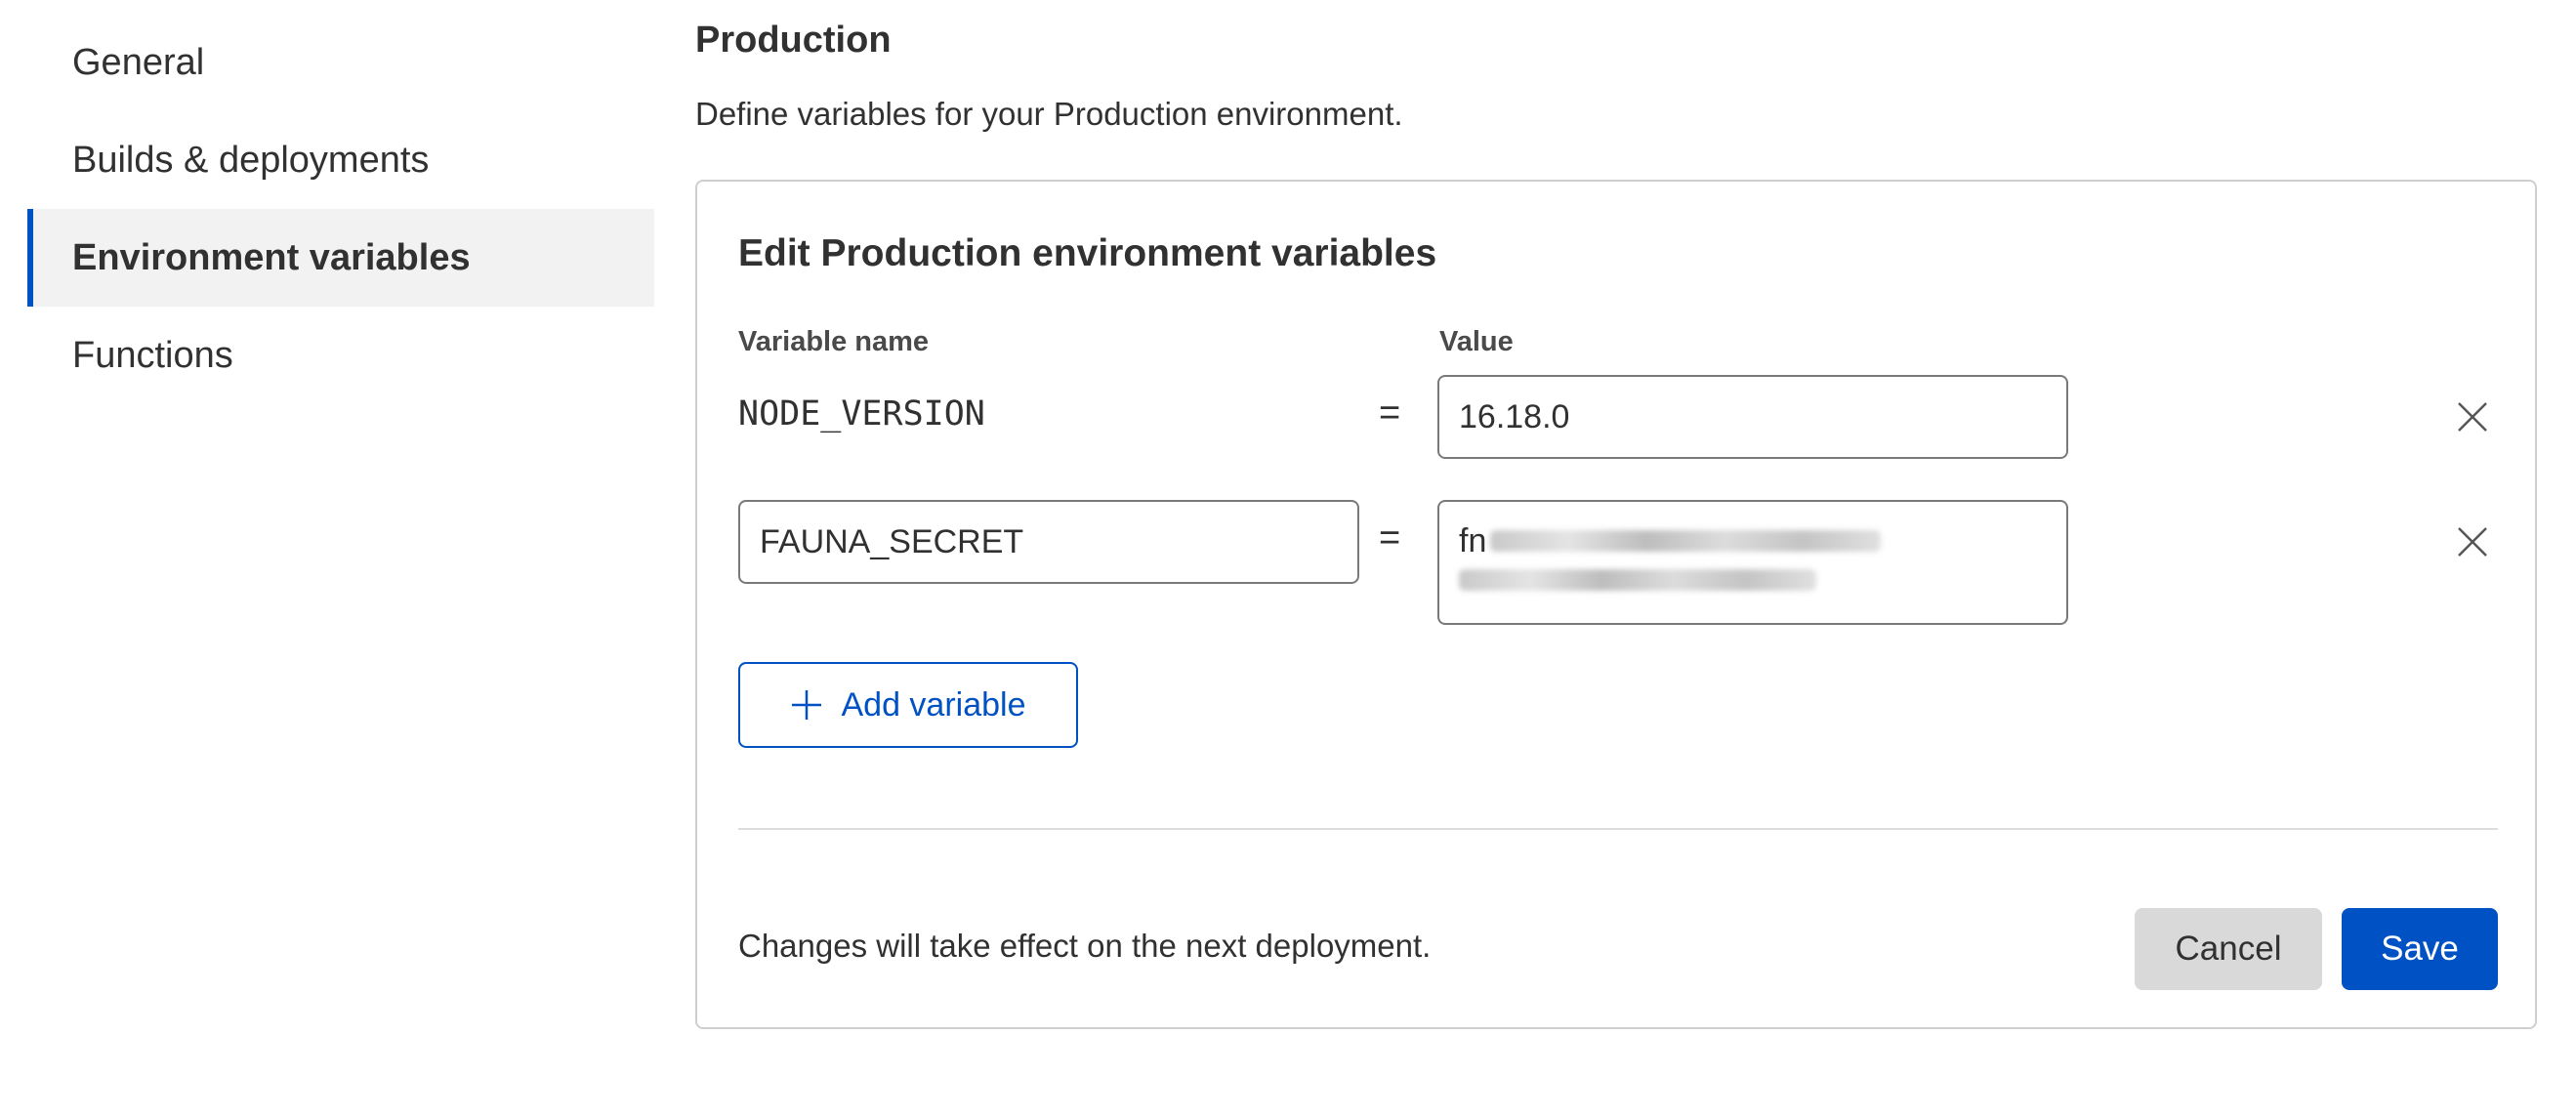  Describe the element at coordinates (1088, 253) in the screenshot. I see `editor-title: Edit Production environment variables` at that location.